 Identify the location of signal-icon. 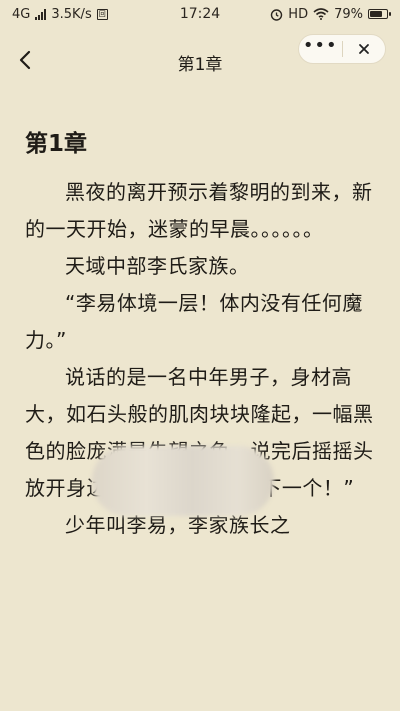
(41, 14).